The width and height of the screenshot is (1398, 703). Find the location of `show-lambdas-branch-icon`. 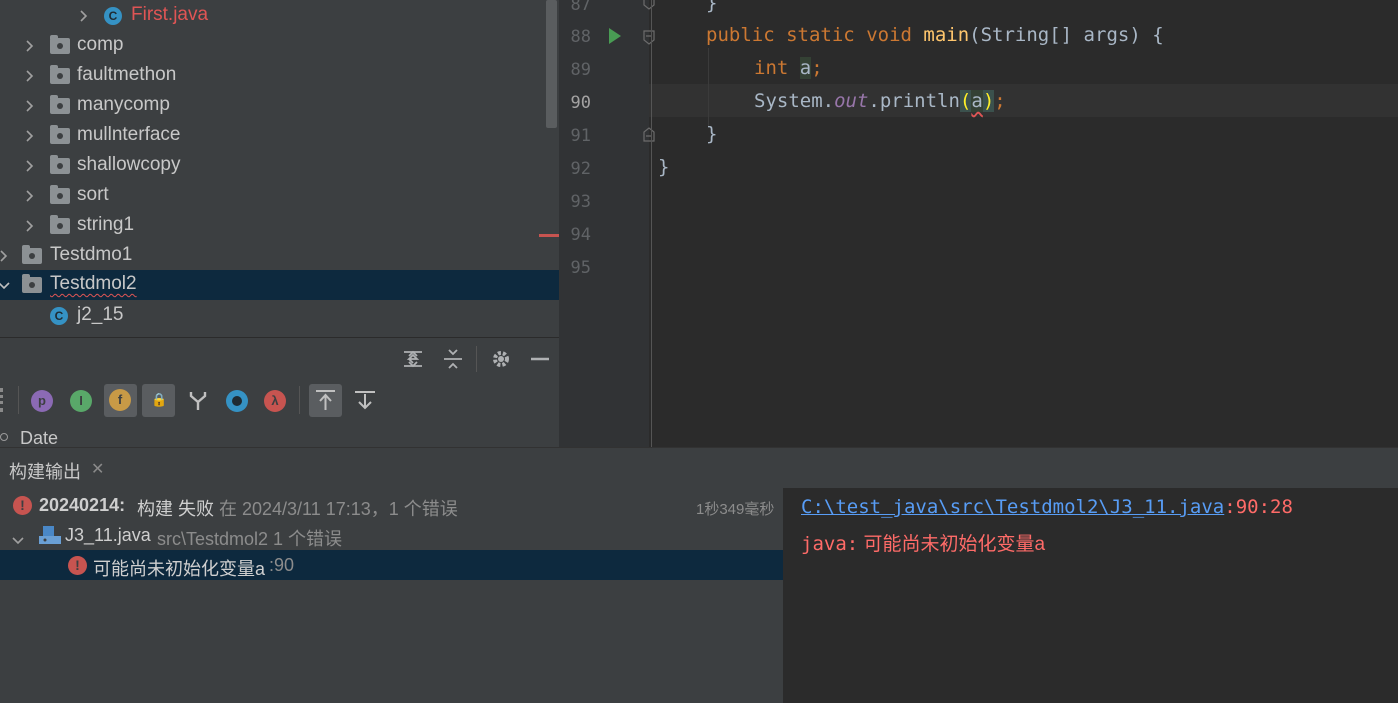

show-lambdas-branch-icon is located at coordinates (198, 401).